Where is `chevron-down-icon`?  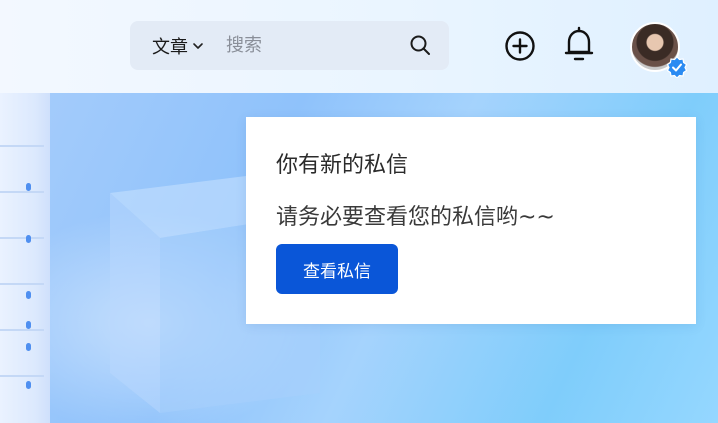 chevron-down-icon is located at coordinates (198, 45).